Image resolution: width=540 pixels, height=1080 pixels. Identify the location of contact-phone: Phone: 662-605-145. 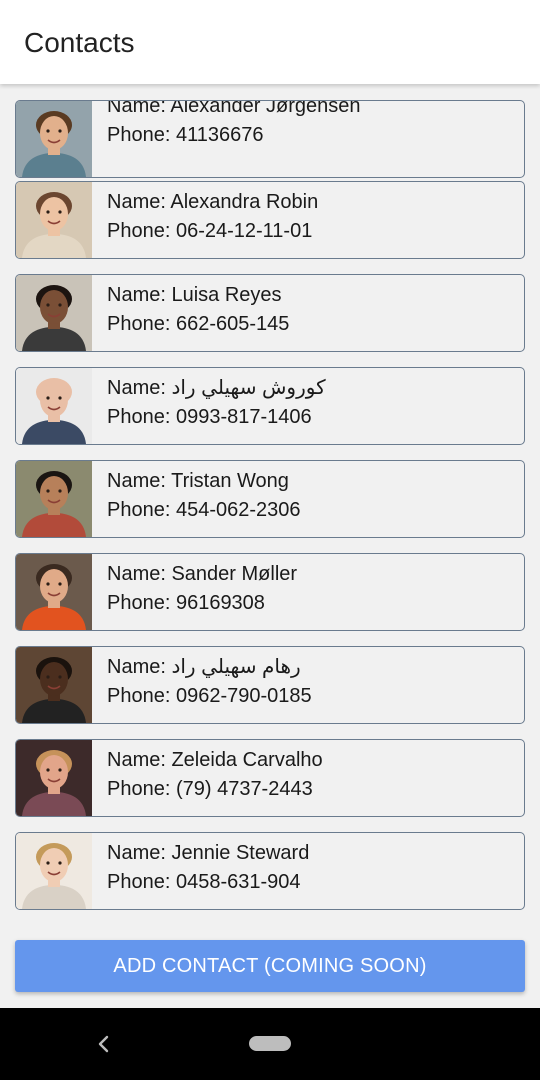
(198, 324).